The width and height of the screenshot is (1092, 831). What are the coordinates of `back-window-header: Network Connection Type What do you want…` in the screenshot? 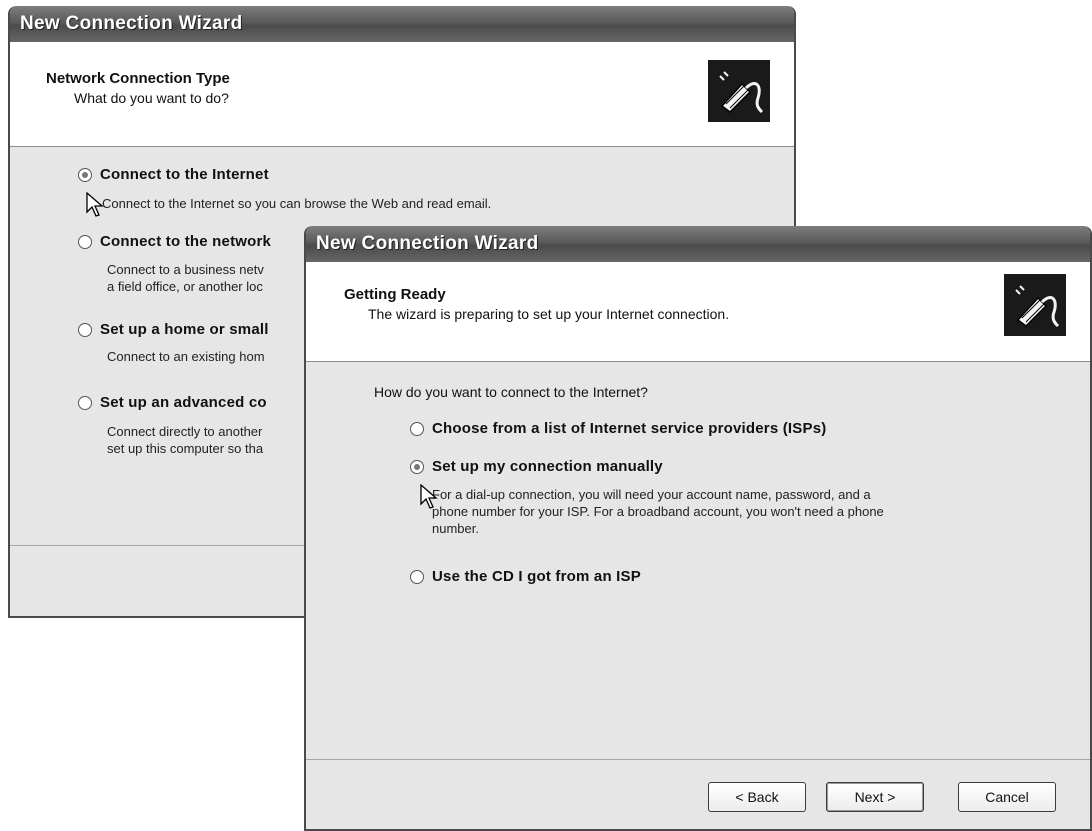 It's located at (402, 94).